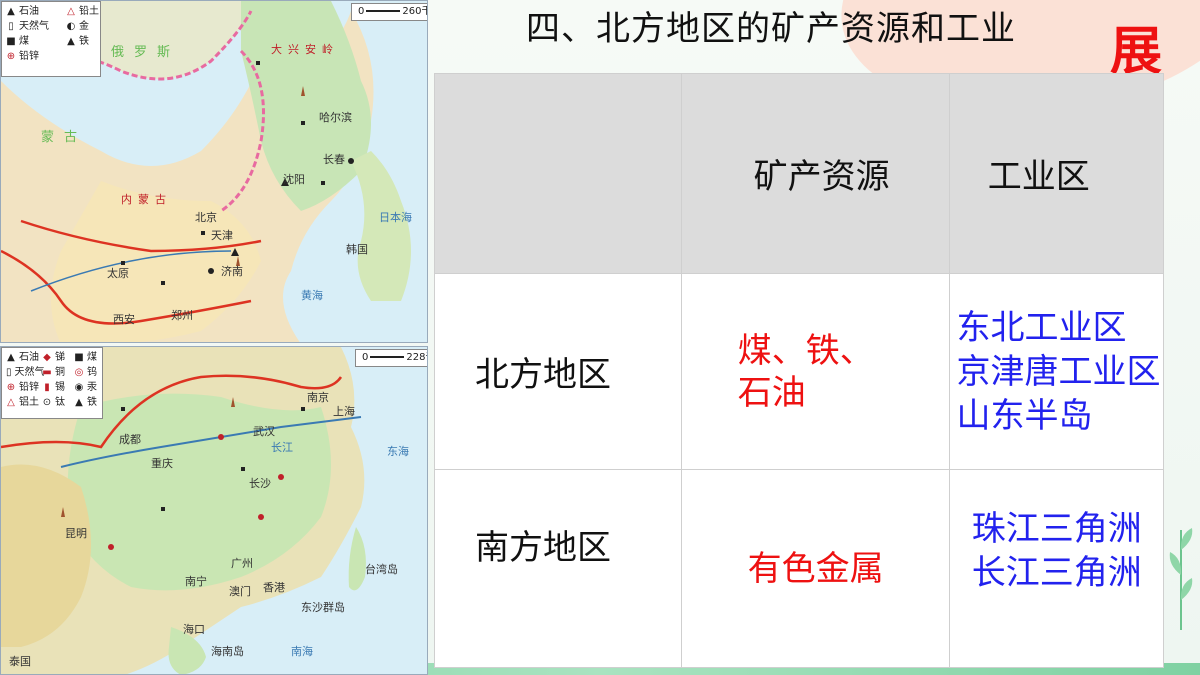  What do you see at coordinates (1041, 327) in the screenshot?
I see `industry-line: 东北工业区` at bounding box center [1041, 327].